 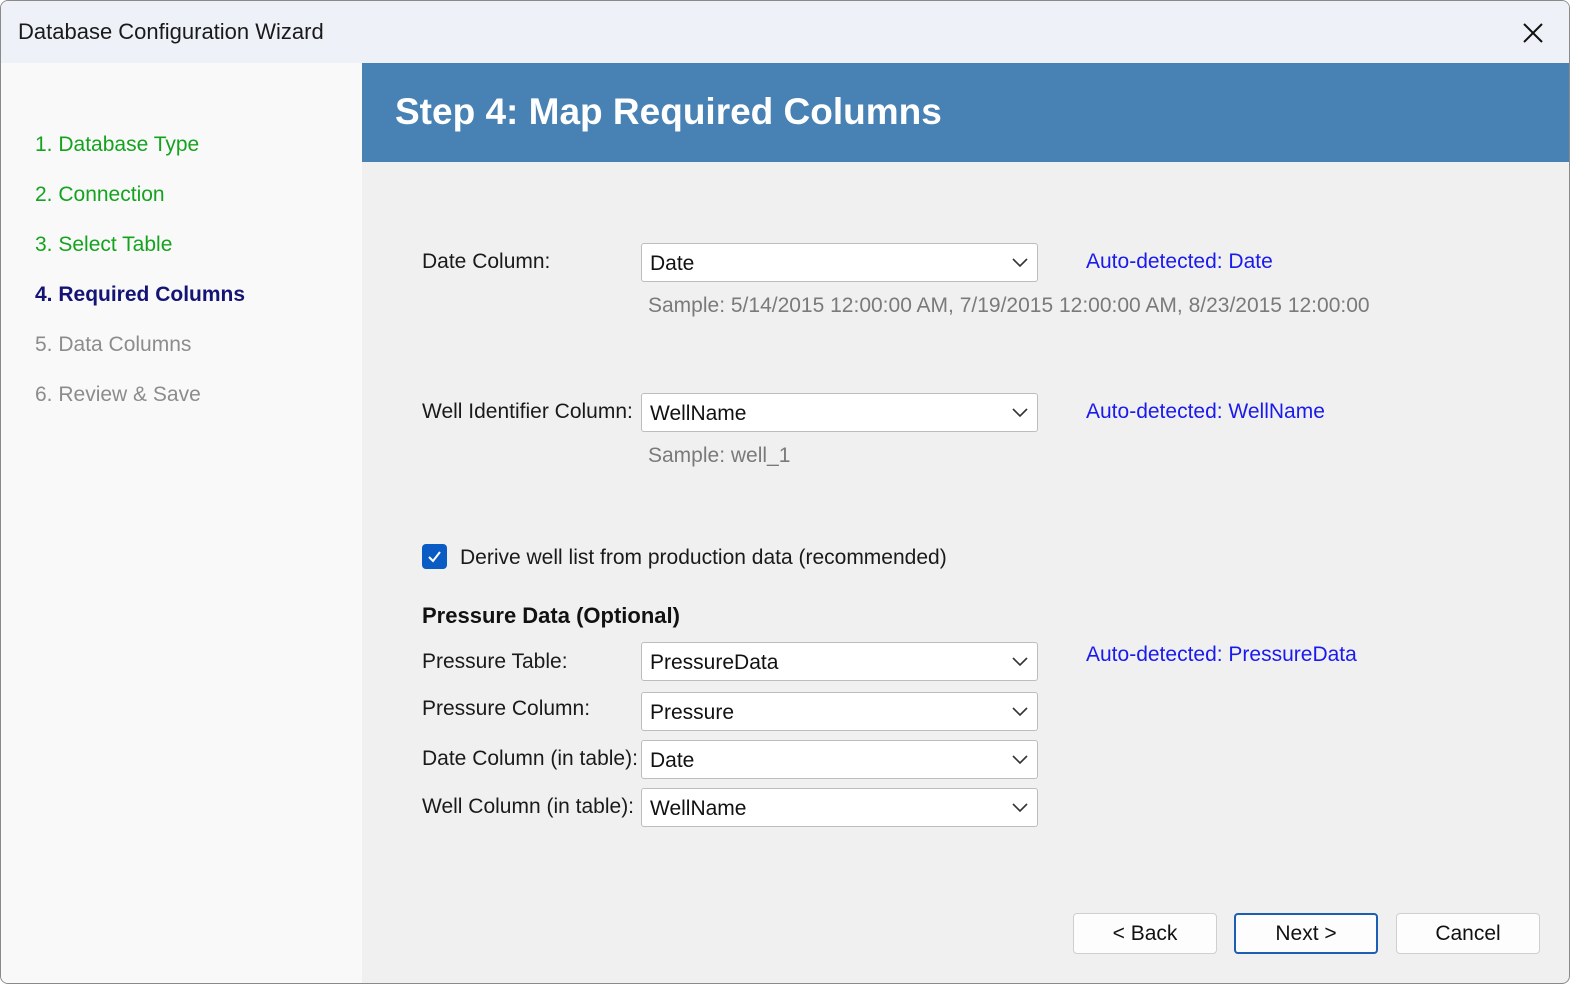 I want to click on step-connection: 2. Connection, so click(x=100, y=194).